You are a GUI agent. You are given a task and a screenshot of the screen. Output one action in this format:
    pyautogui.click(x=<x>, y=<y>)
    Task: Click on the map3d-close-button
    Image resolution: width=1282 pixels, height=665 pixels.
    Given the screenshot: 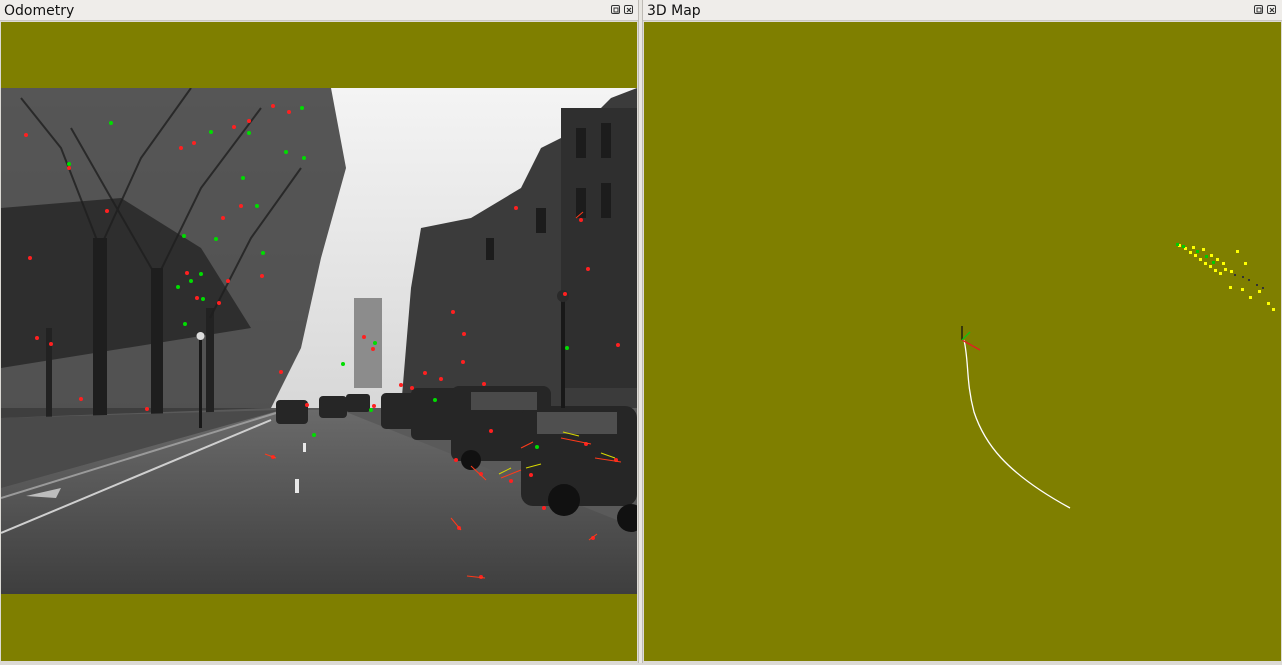 What is the action you would take?
    pyautogui.click(x=1271, y=9)
    